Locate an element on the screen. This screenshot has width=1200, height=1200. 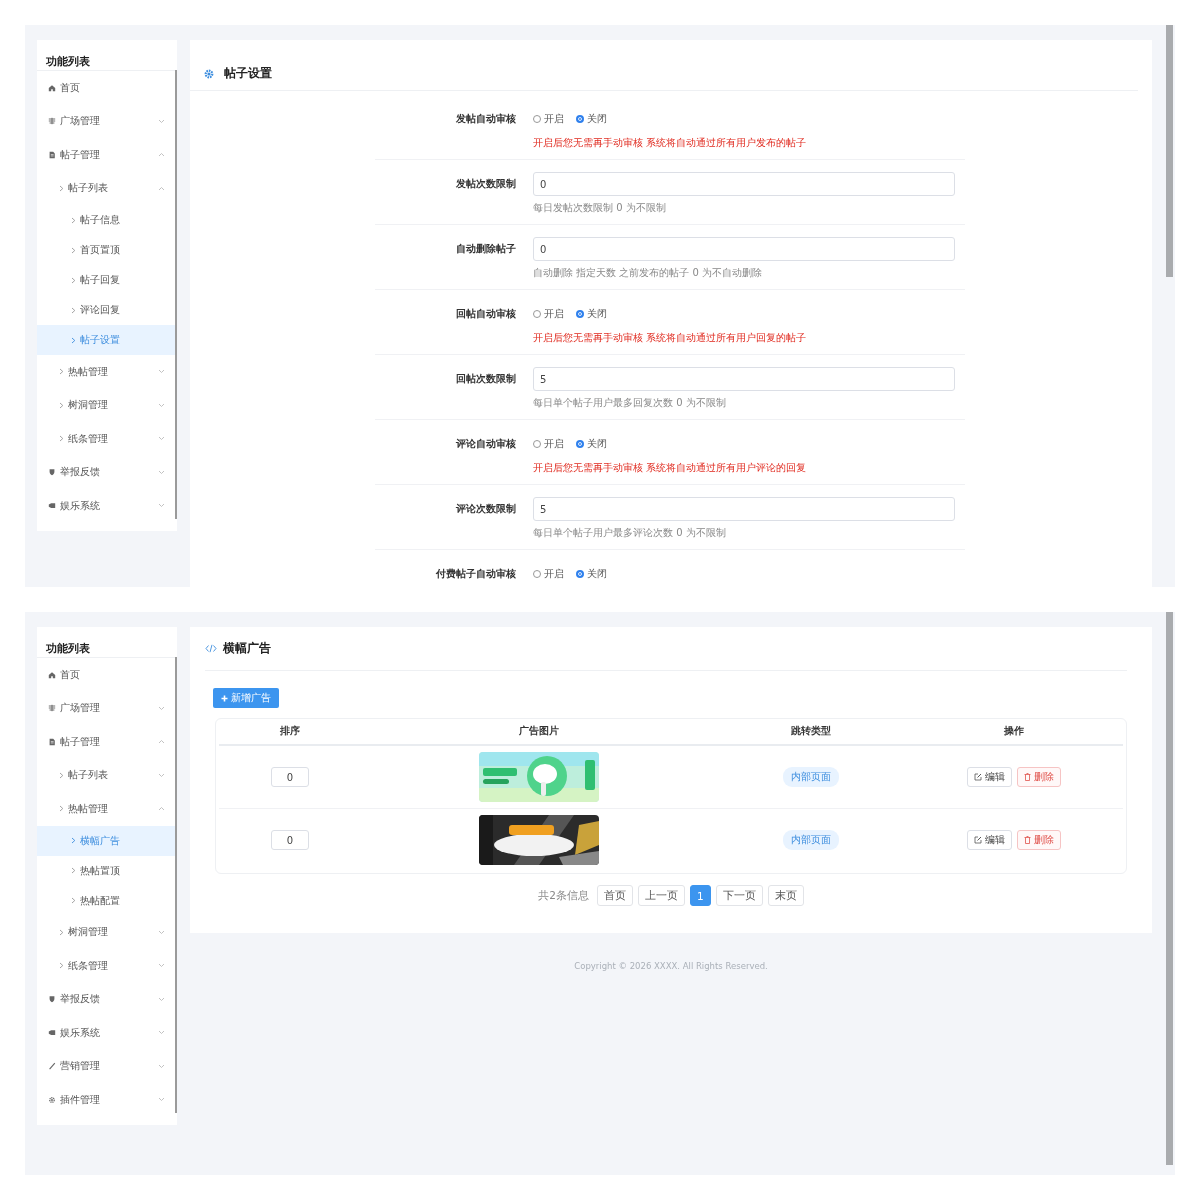
menu-item: 热帖置顶 is located at coordinates (107, 870).